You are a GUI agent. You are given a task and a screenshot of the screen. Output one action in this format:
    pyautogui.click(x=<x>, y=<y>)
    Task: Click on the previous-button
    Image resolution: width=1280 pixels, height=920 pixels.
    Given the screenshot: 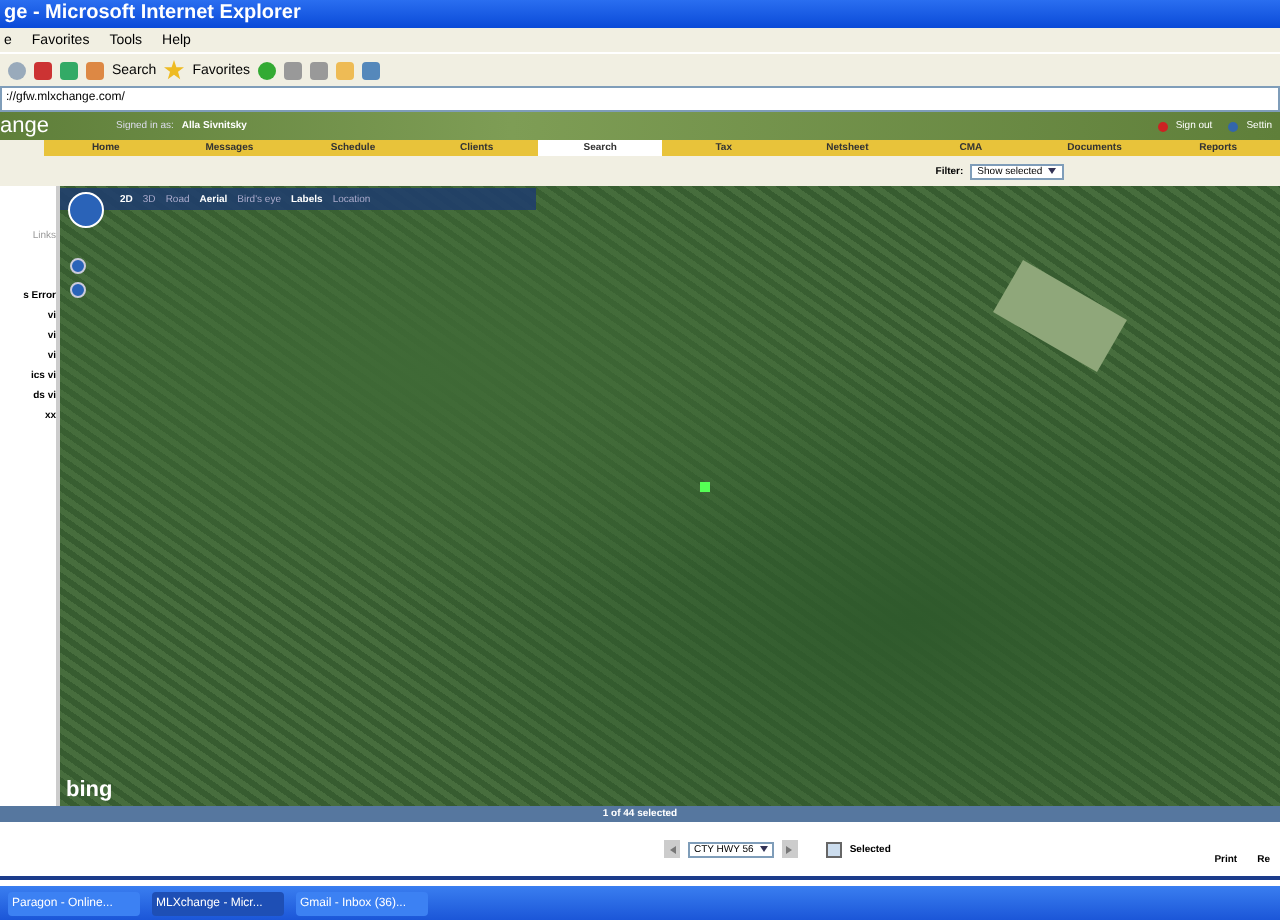 What is the action you would take?
    pyautogui.click(x=672, y=849)
    